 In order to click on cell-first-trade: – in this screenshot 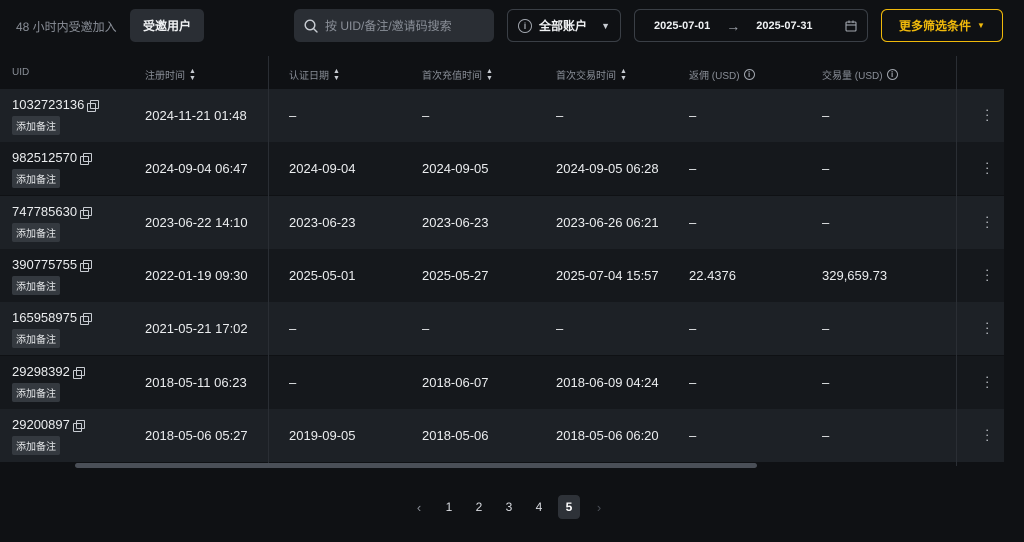, I will do `click(560, 328)`.